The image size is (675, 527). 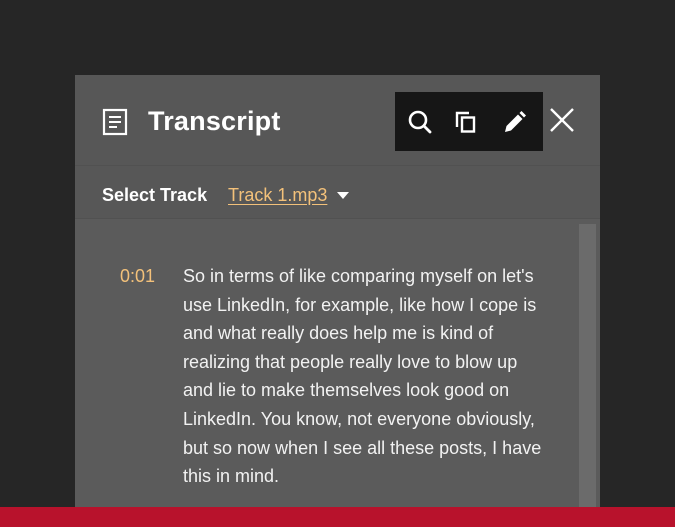 I want to click on caret-down-icon, so click(x=343, y=195).